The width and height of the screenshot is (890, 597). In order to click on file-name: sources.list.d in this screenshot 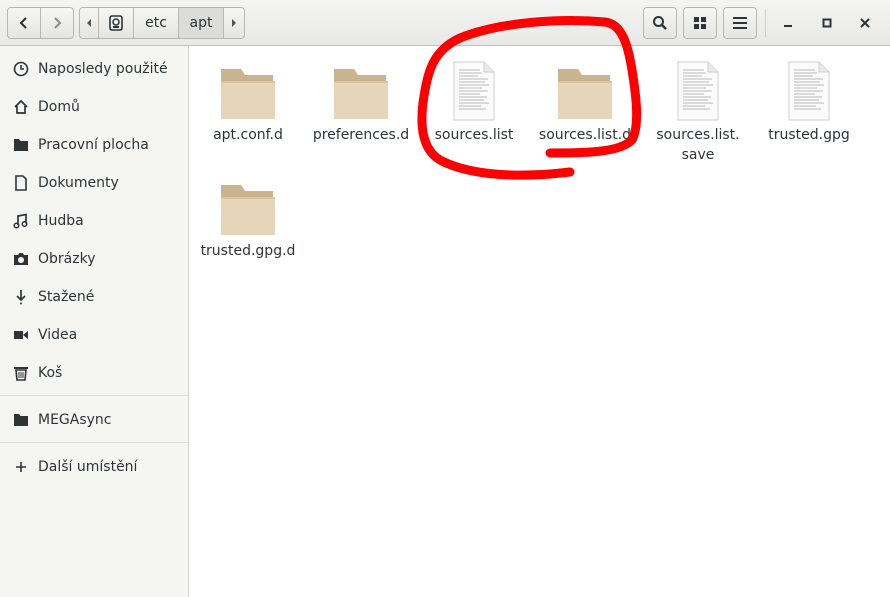, I will do `click(585, 135)`.